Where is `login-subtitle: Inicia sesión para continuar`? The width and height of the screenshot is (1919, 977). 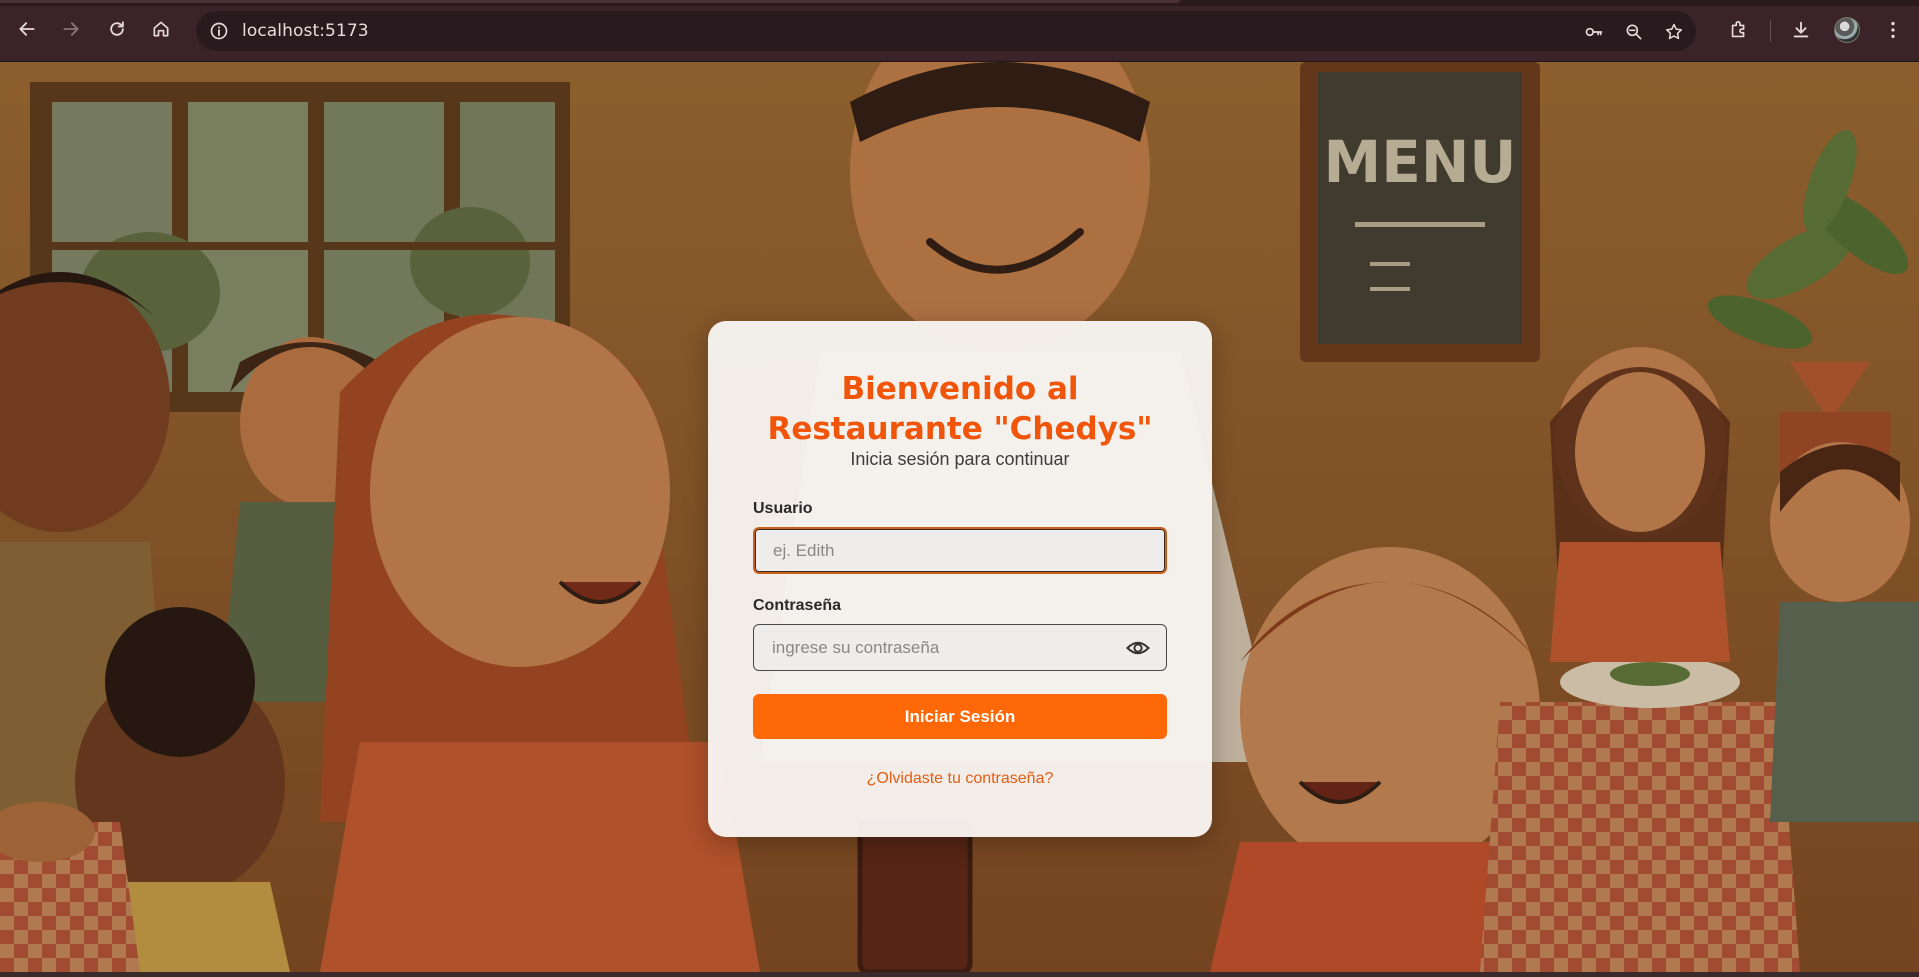 login-subtitle: Inicia sesión para continuar is located at coordinates (960, 459).